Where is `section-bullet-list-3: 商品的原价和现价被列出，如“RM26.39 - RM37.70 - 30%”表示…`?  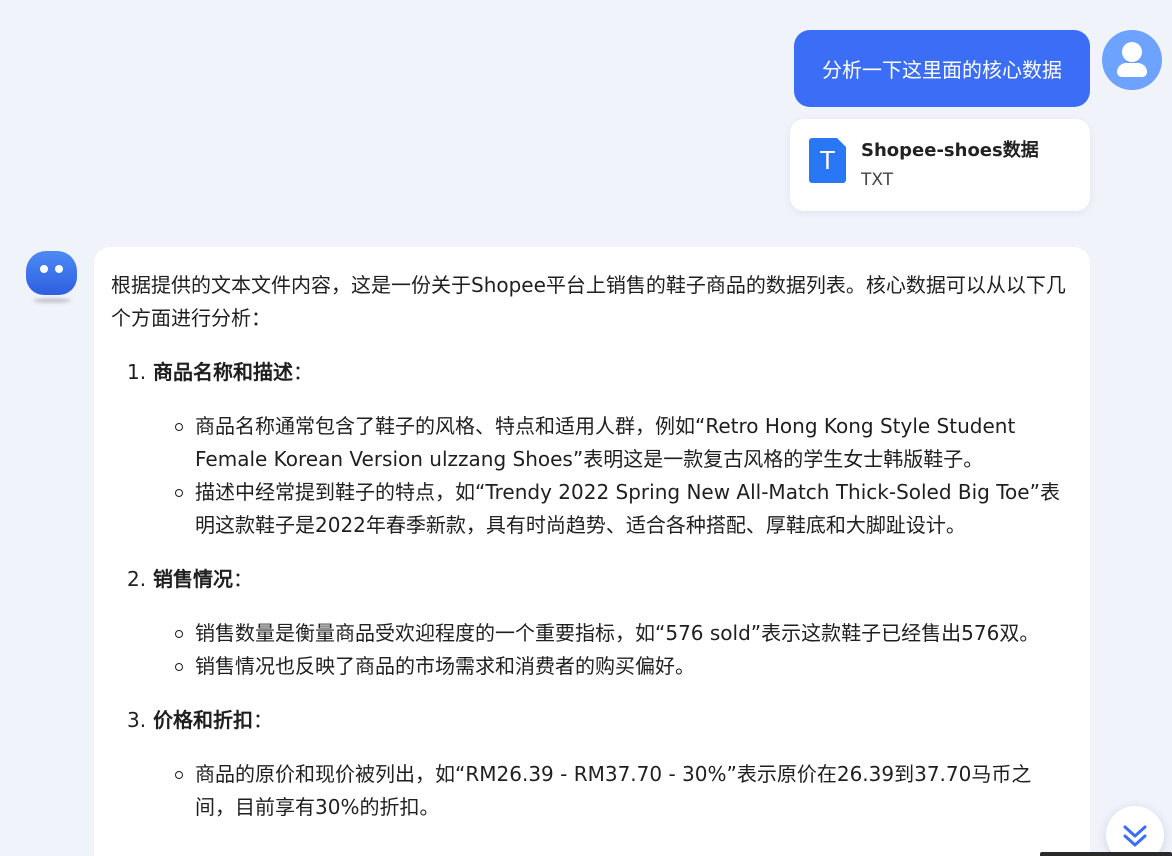
section-bullet-list-3: 商品的原价和现价被列出，如“RM26.39 - RM37.70 - 30%”表示… is located at coordinates (591, 791).